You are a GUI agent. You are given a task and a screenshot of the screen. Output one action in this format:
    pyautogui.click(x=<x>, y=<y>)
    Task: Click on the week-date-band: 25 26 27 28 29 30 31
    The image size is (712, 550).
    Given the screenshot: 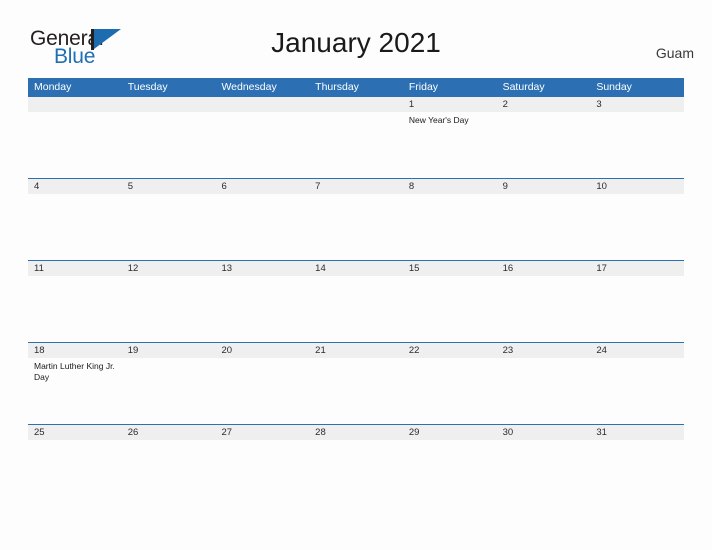 What is the action you would take?
    pyautogui.click(x=356, y=432)
    